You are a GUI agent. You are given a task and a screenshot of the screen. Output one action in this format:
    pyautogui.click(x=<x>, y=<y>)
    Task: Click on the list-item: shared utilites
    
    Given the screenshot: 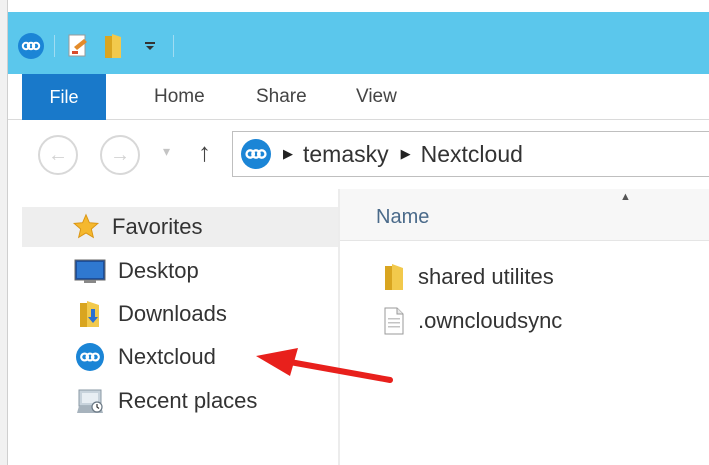 What is the action you would take?
    pyautogui.click(x=467, y=277)
    